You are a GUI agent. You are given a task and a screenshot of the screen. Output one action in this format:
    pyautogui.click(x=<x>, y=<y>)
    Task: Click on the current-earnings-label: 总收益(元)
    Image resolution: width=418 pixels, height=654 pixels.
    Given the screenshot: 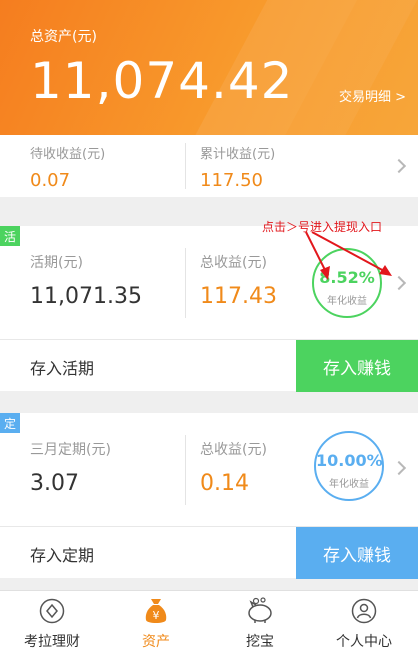 What is the action you would take?
    pyautogui.click(x=233, y=263)
    